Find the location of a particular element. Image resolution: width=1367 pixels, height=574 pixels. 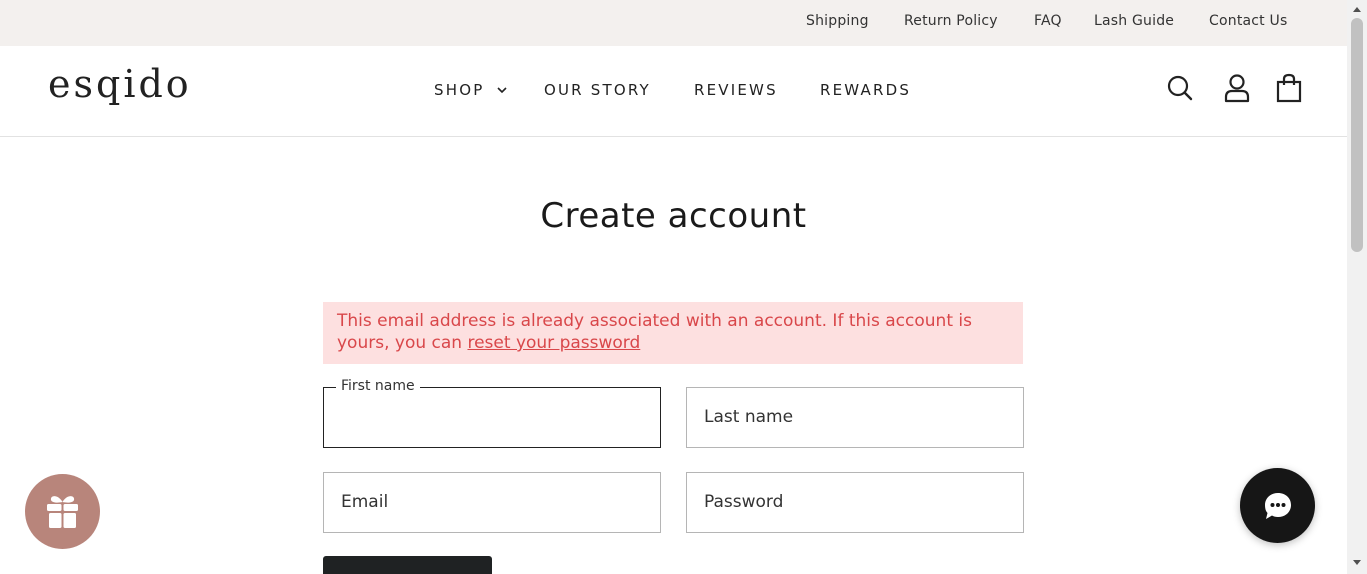

chevron-down-icon is located at coordinates (502, 90).